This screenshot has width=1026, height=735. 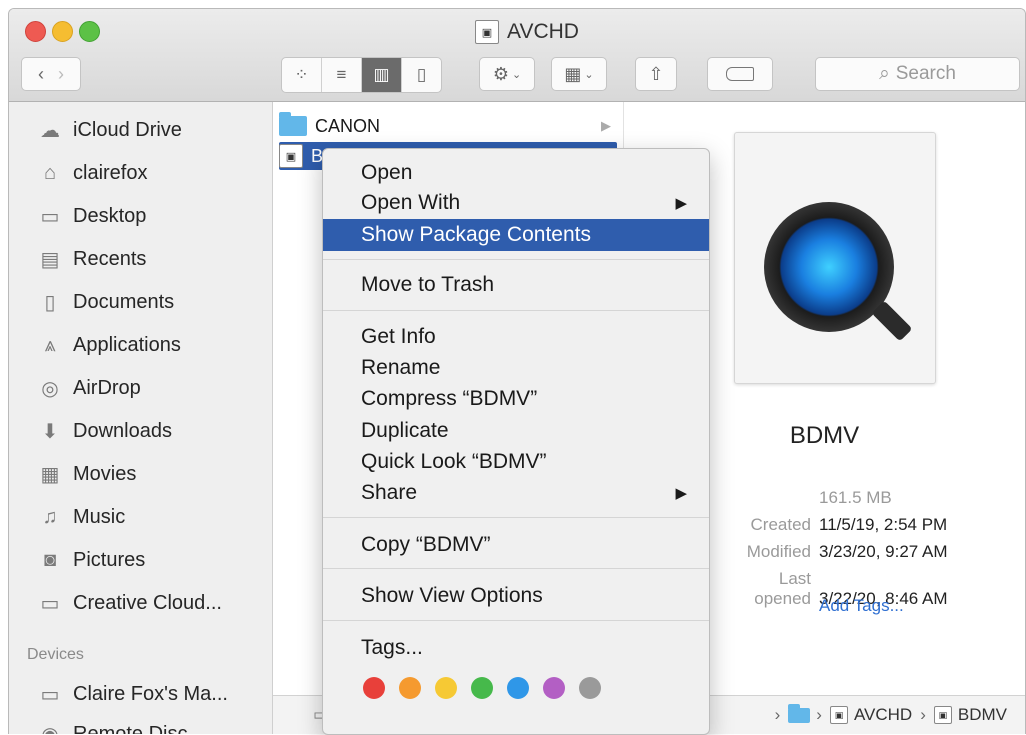 What do you see at coordinates (61, 74) in the screenshot?
I see `forward-icon: ›` at bounding box center [61, 74].